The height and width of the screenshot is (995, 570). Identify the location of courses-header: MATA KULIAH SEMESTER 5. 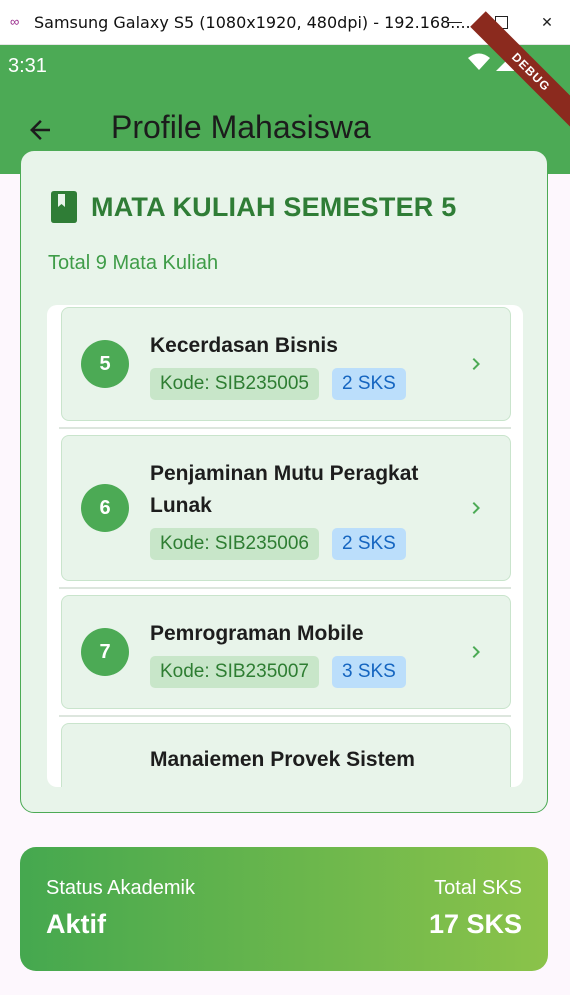
(253, 207).